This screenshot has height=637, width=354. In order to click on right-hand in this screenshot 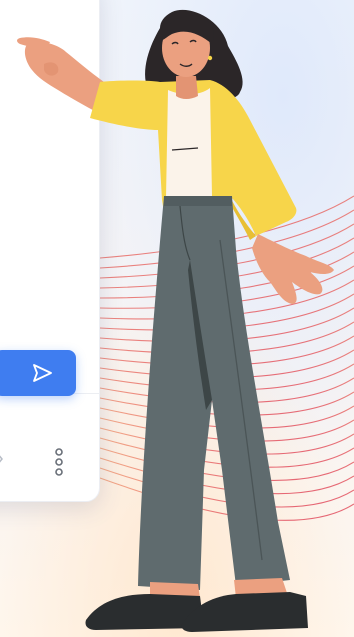, I will do `click(293, 269)`.